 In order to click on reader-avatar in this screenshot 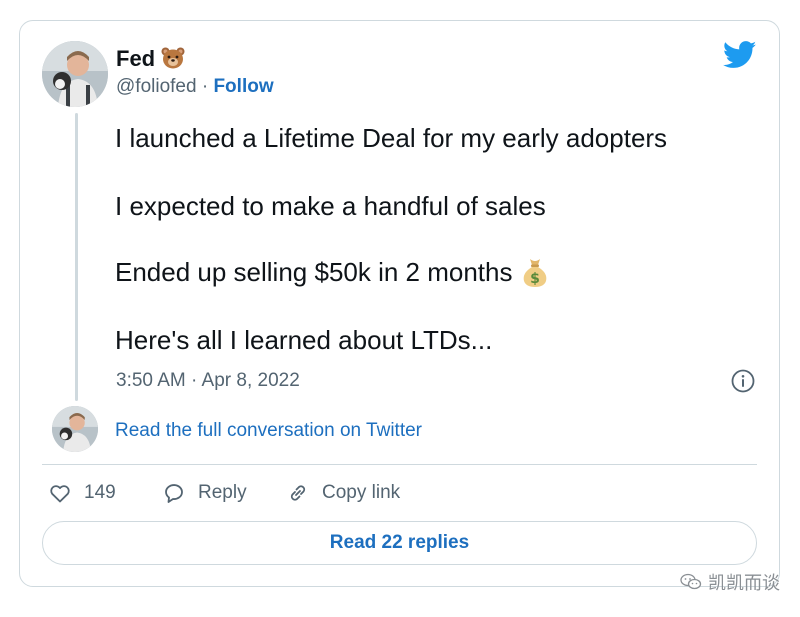, I will do `click(75, 429)`.